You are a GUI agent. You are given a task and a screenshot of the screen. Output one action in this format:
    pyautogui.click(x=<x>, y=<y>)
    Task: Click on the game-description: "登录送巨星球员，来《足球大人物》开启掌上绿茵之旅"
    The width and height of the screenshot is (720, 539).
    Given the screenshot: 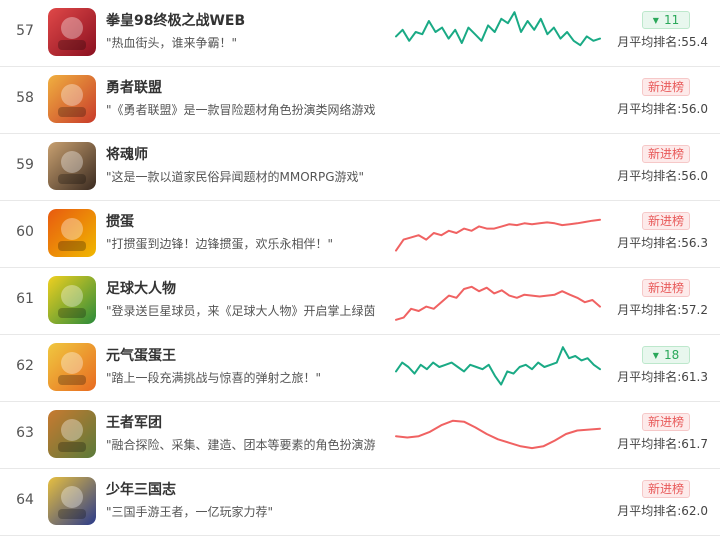 What is the action you would take?
    pyautogui.click(x=241, y=311)
    